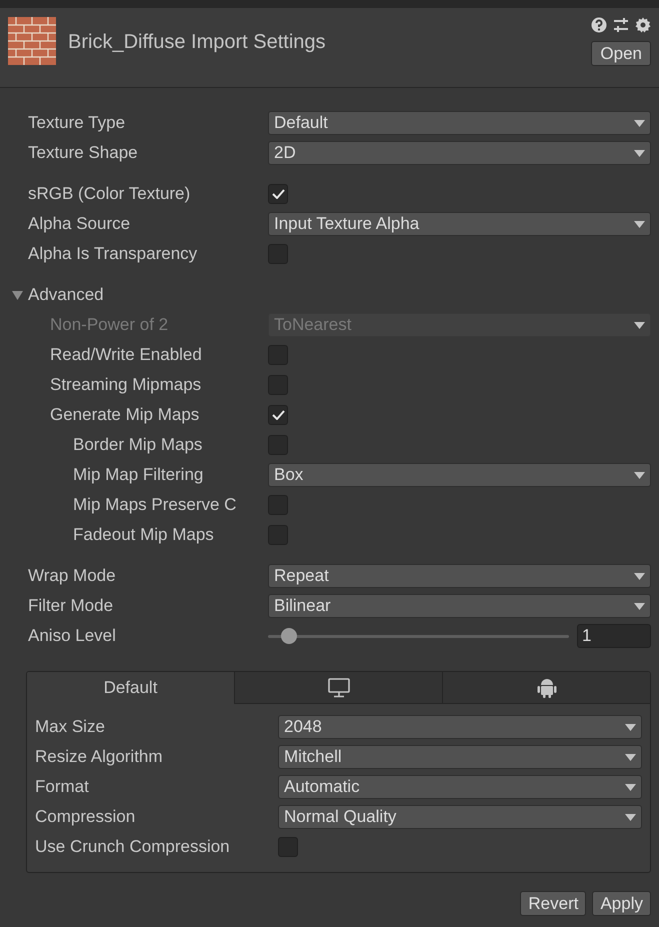 The height and width of the screenshot is (927, 659). Describe the element at coordinates (85, 816) in the screenshot. I see `field-label: Compression` at that location.